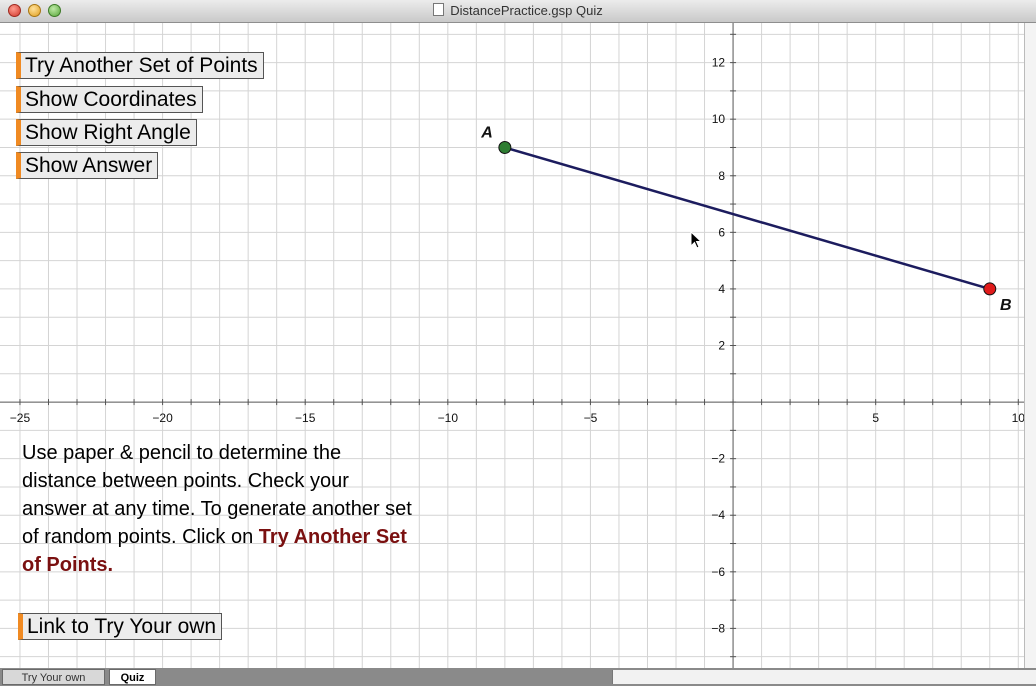 Image resolution: width=1036 pixels, height=686 pixels. Describe the element at coordinates (875, 418) in the screenshot. I see `x-tick-label: 5` at that location.